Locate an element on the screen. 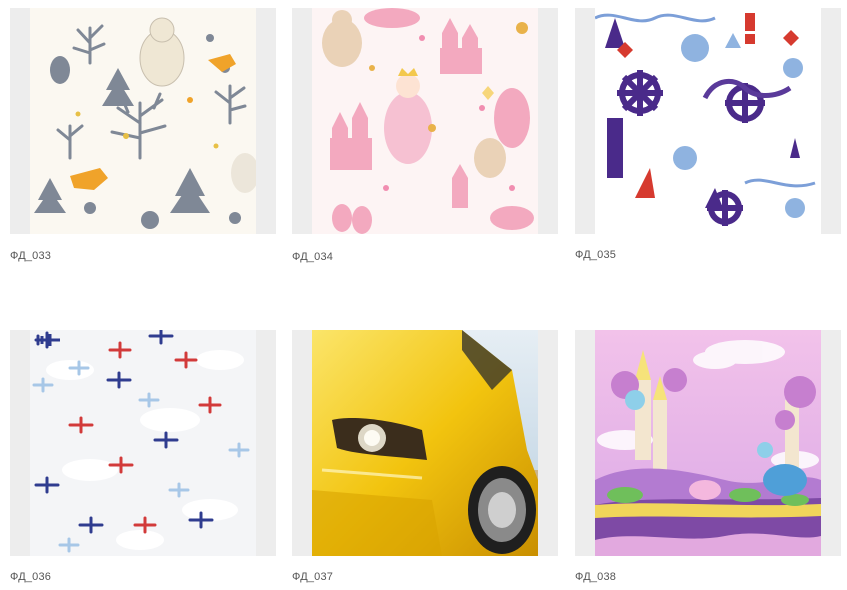  product-code-label: ФД_033 is located at coordinates (30, 256).